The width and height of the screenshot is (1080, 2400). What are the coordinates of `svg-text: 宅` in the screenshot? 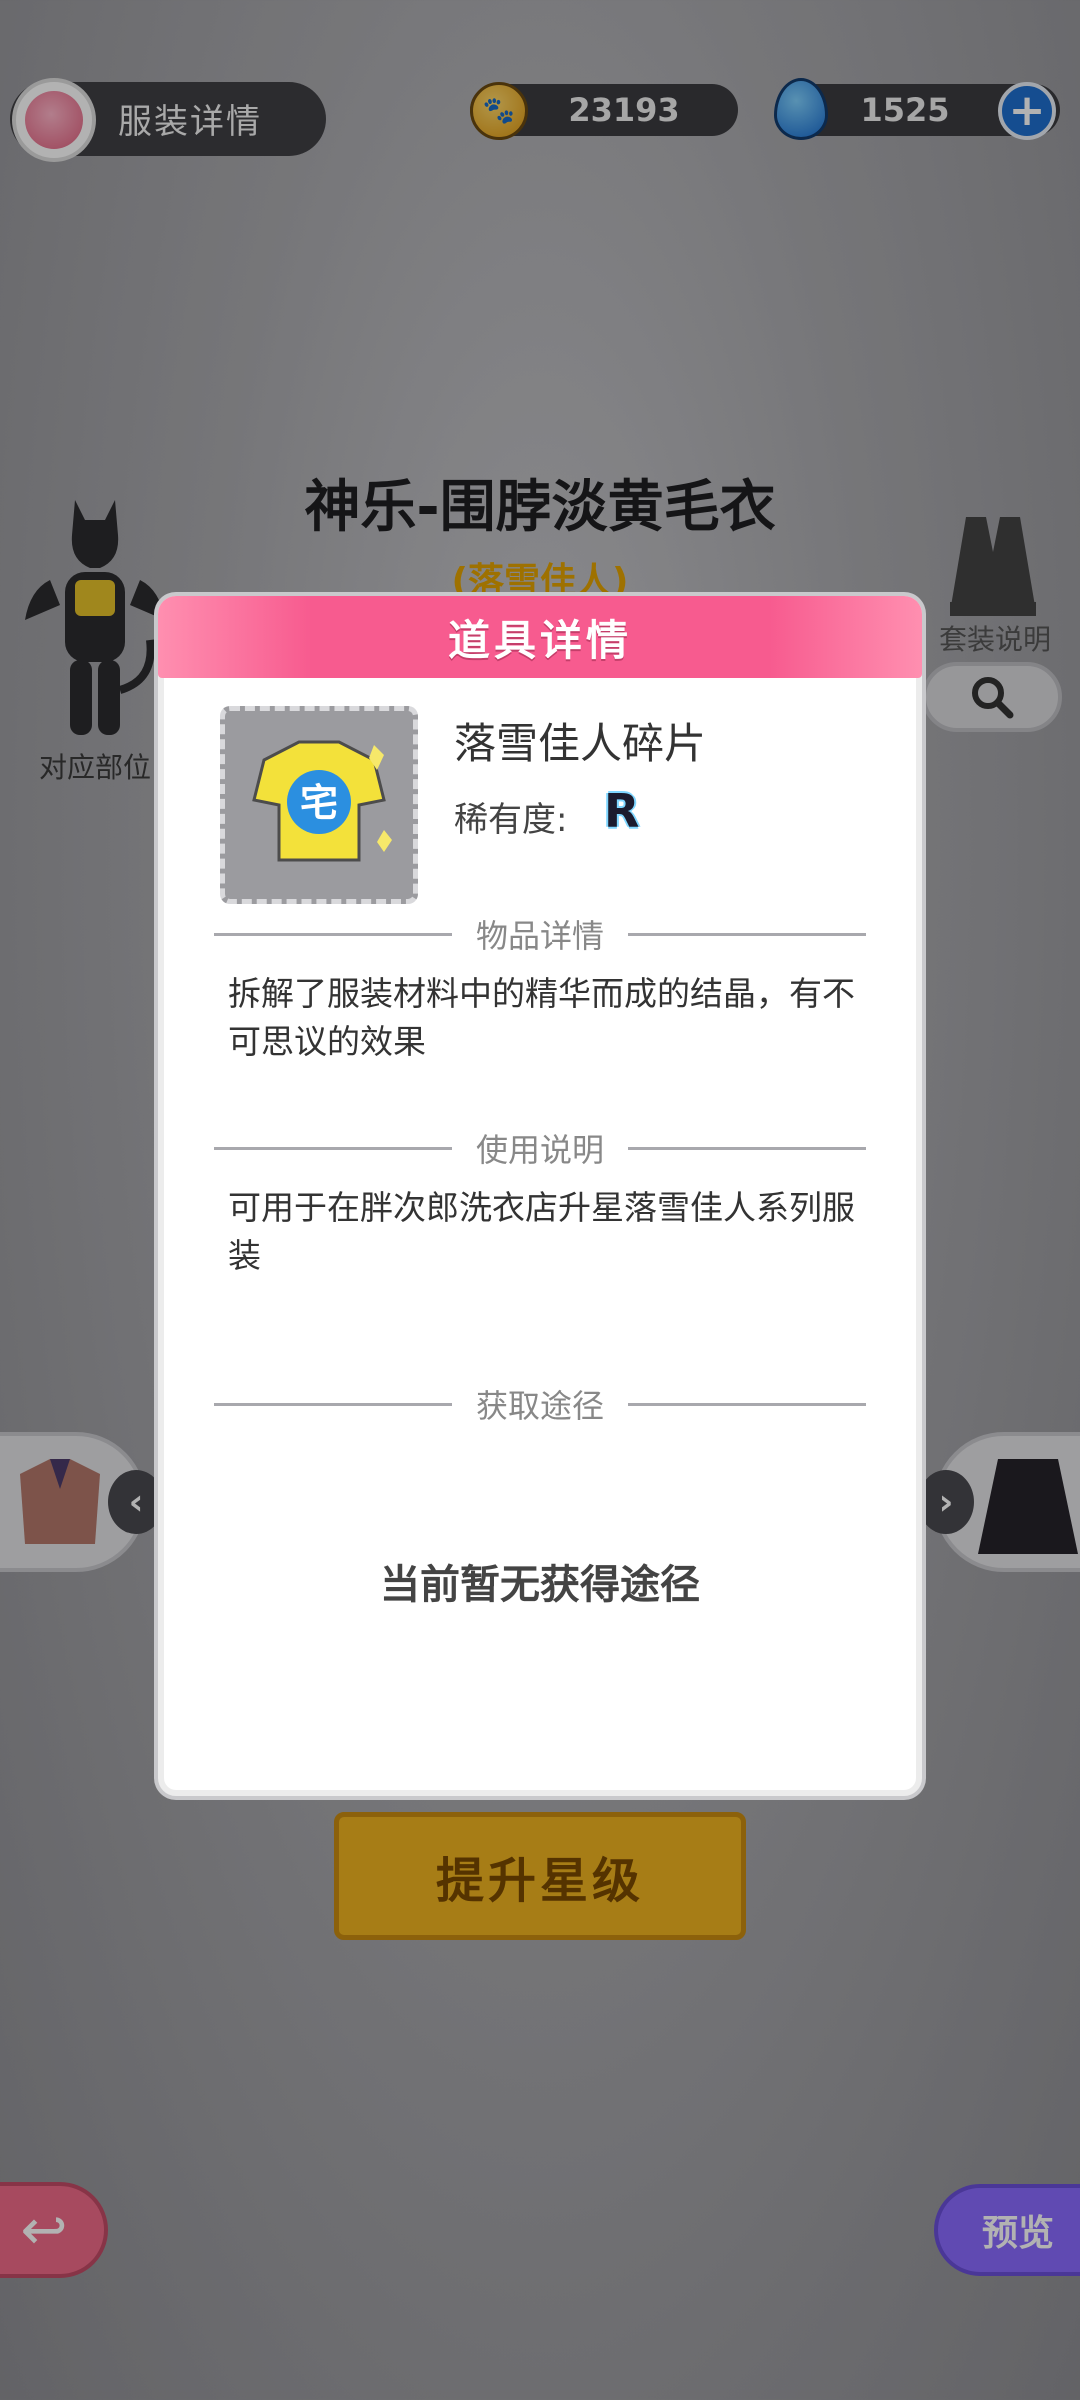 It's located at (319, 803).